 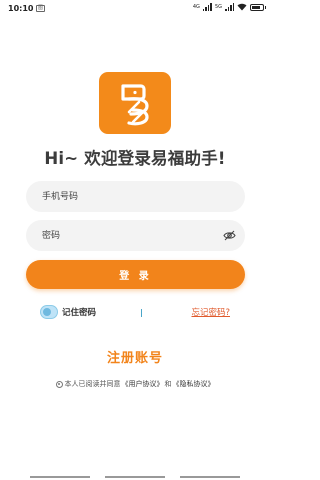 I want to click on agreement-prefix: 本人已阅读并同意, so click(x=92, y=384).